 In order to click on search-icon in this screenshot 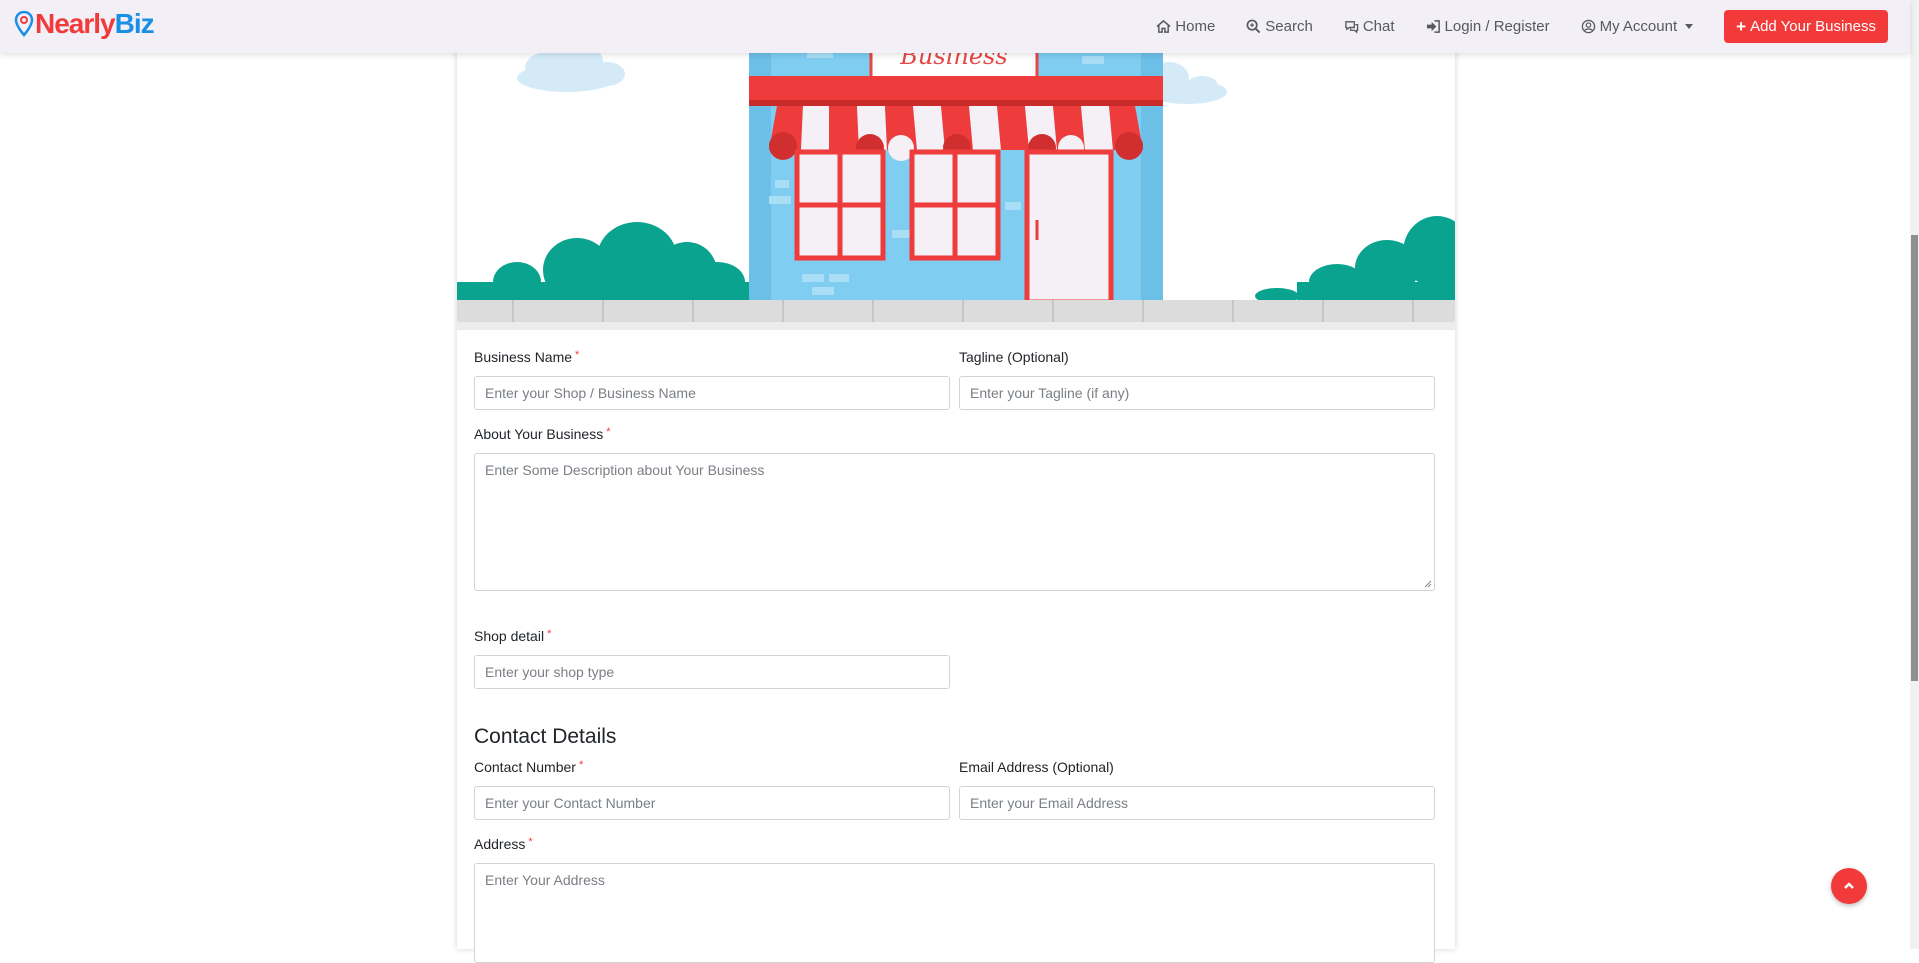, I will do `click(1253, 26)`.